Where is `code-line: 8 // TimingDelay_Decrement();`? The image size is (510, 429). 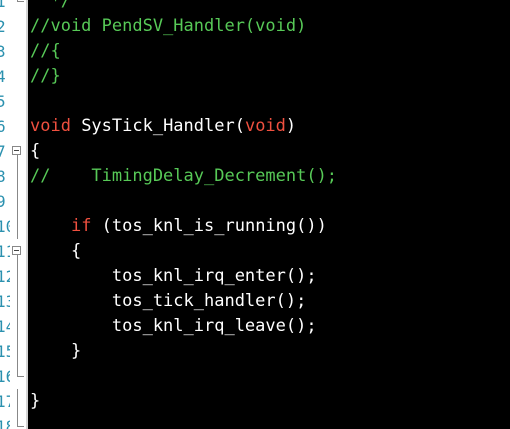
code-line: 8 // TimingDelay_Decrement(); is located at coordinates (255, 176).